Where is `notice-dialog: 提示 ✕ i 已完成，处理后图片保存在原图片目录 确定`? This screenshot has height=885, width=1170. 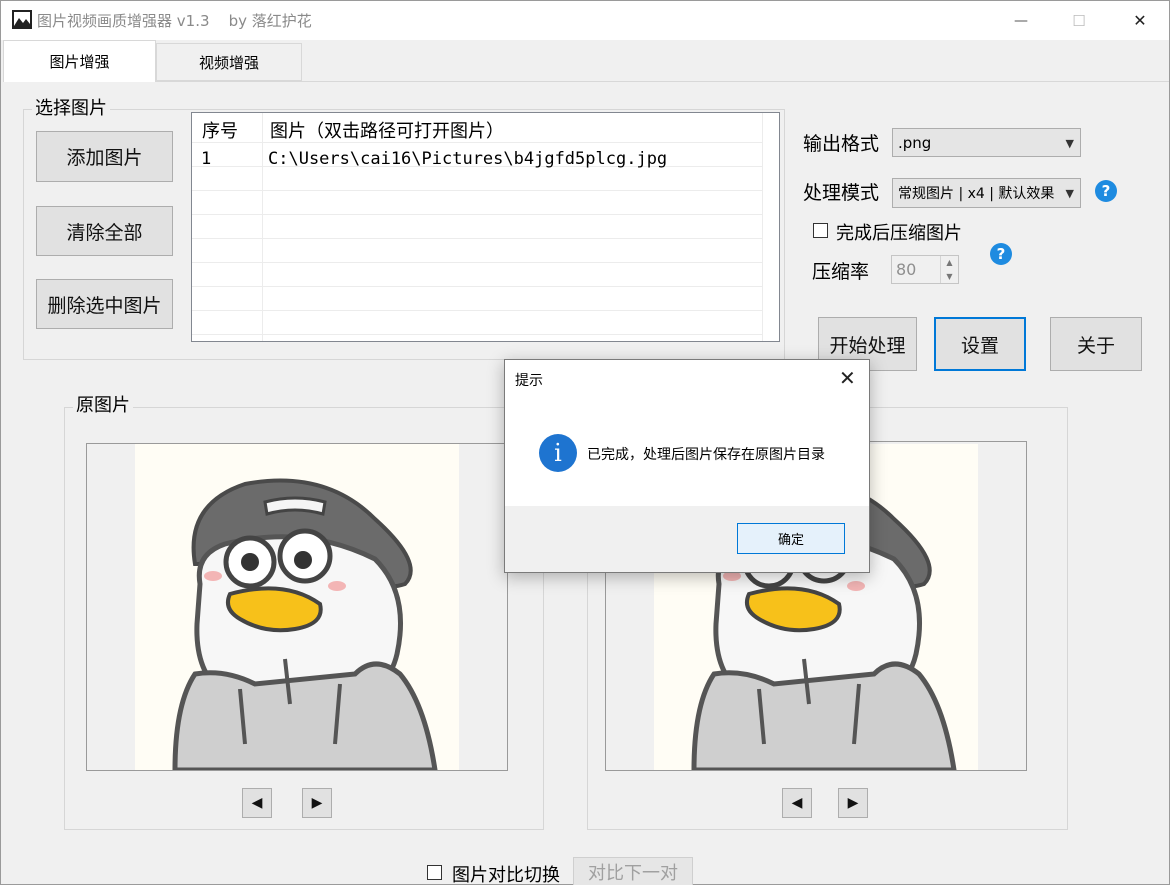
notice-dialog: 提示 ✕ i 已完成，处理后图片保存在原图片目录 确定 is located at coordinates (687, 466).